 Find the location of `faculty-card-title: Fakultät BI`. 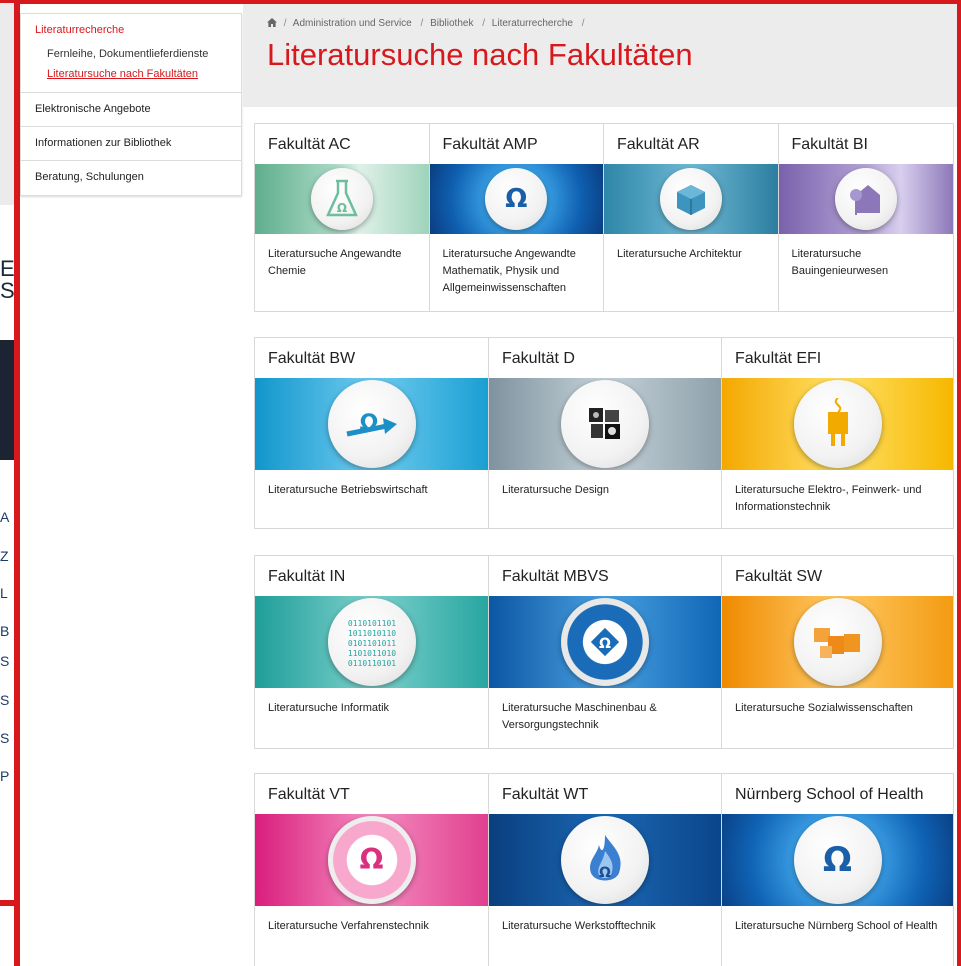

faculty-card-title: Fakultät BI is located at coordinates (866, 144).